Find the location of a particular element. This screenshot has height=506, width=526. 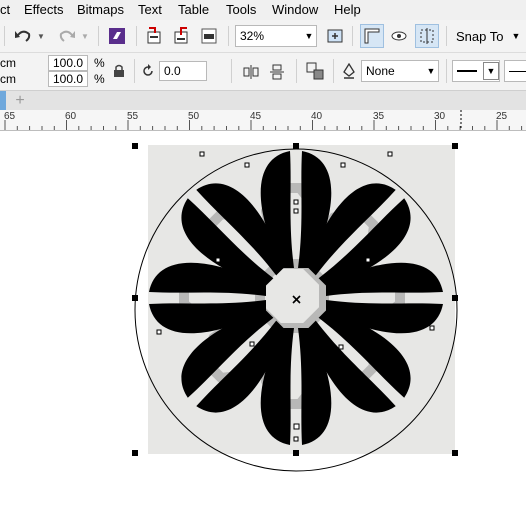

corel-connect-button is located at coordinates (117, 36).